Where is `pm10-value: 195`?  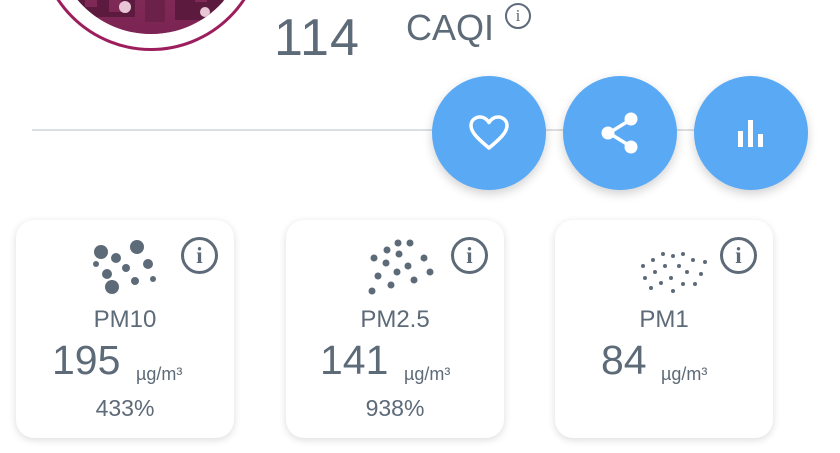 pm10-value: 195 is located at coordinates (86, 360).